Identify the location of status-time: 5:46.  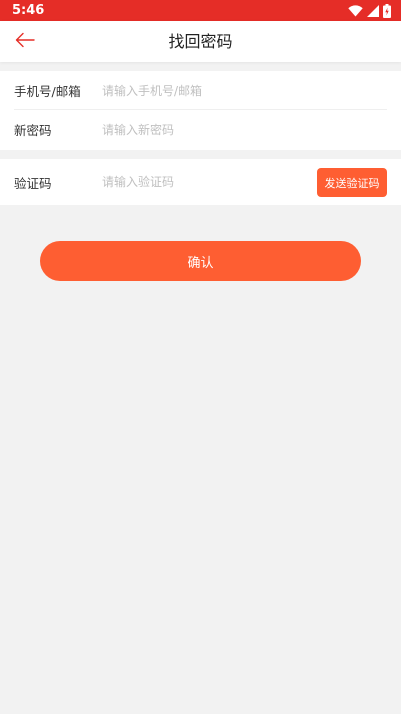
(28, 10).